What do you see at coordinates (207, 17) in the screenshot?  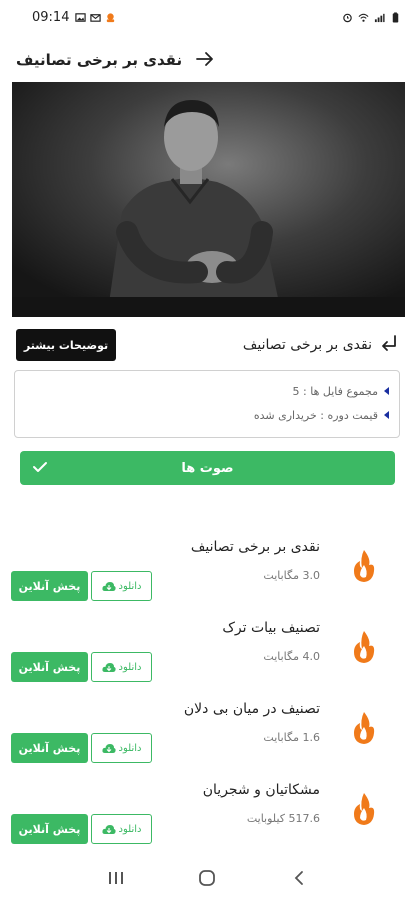 I see `status-bar: 09:14` at bounding box center [207, 17].